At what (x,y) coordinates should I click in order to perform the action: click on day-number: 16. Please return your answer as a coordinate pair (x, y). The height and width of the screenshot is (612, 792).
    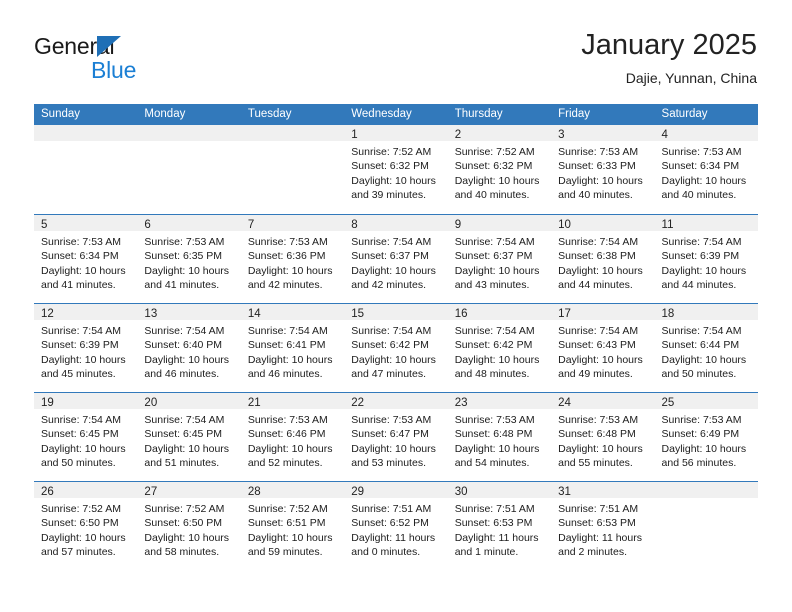
    Looking at the image, I should click on (461, 314).